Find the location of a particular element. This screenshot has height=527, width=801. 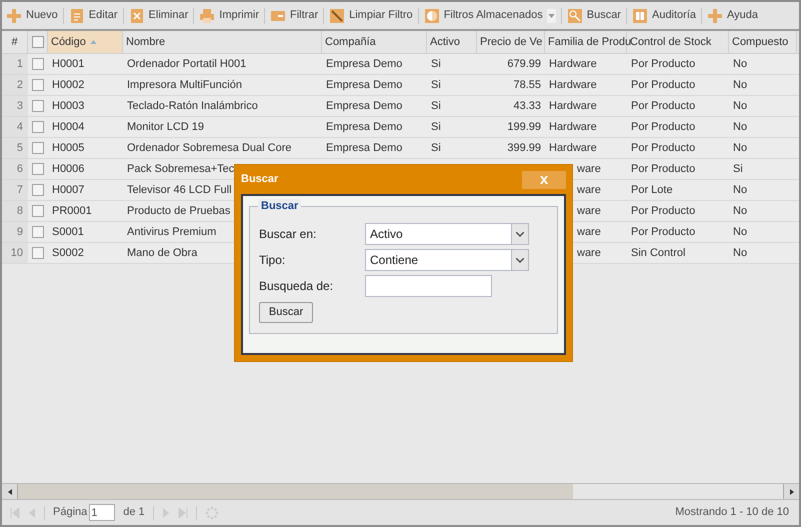

table-cell-text: Ordenador Portatil H001 is located at coordinates (186, 64).